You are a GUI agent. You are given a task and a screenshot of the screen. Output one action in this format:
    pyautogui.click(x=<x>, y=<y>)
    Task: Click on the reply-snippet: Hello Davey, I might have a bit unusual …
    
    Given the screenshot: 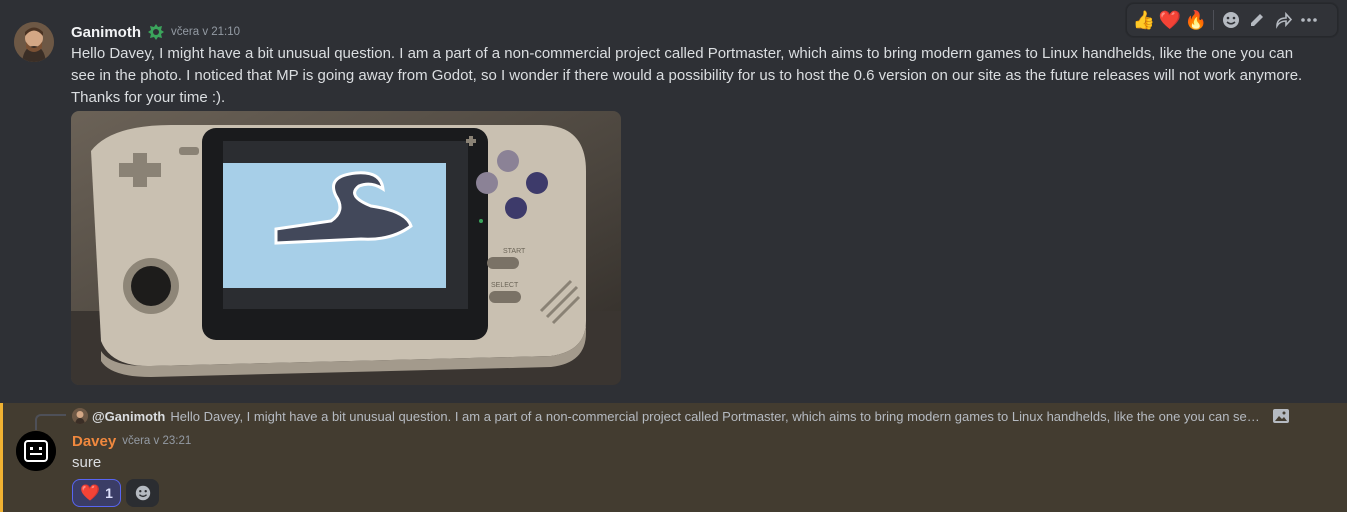 What is the action you would take?
    pyautogui.click(x=714, y=416)
    